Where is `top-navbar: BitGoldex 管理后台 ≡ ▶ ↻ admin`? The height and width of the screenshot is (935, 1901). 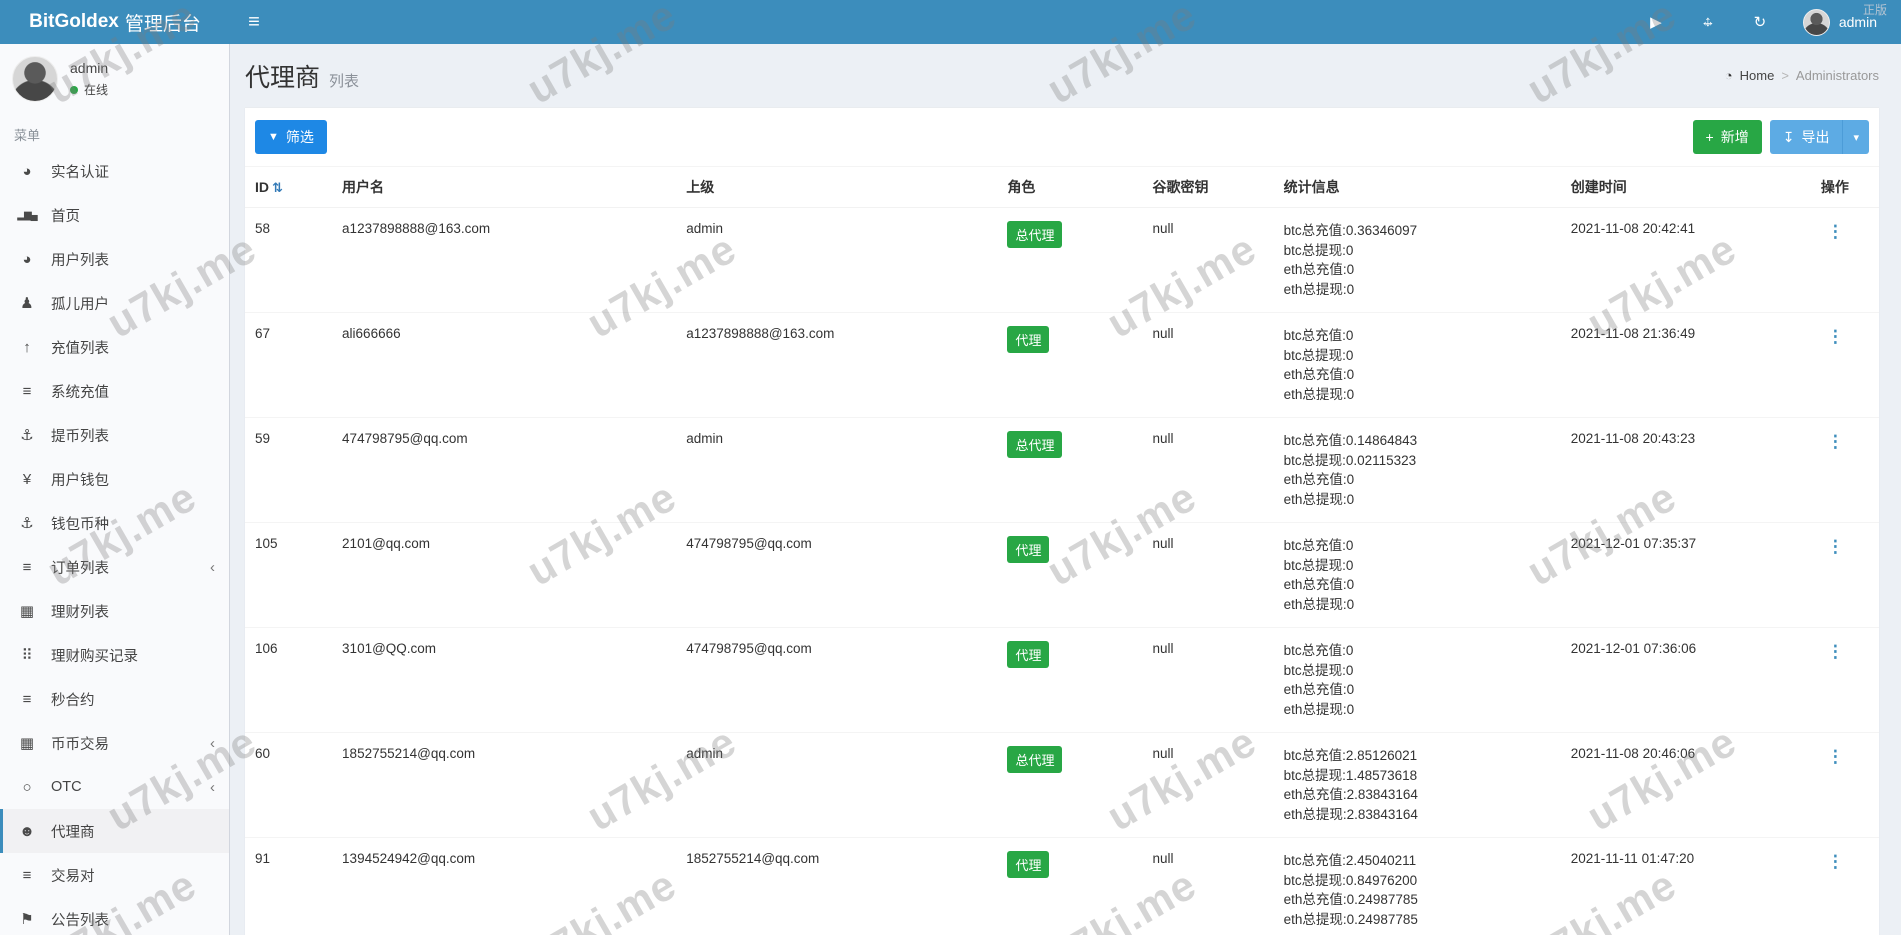 top-navbar: BitGoldex 管理后台 ≡ ▶ ↻ admin is located at coordinates (950, 22).